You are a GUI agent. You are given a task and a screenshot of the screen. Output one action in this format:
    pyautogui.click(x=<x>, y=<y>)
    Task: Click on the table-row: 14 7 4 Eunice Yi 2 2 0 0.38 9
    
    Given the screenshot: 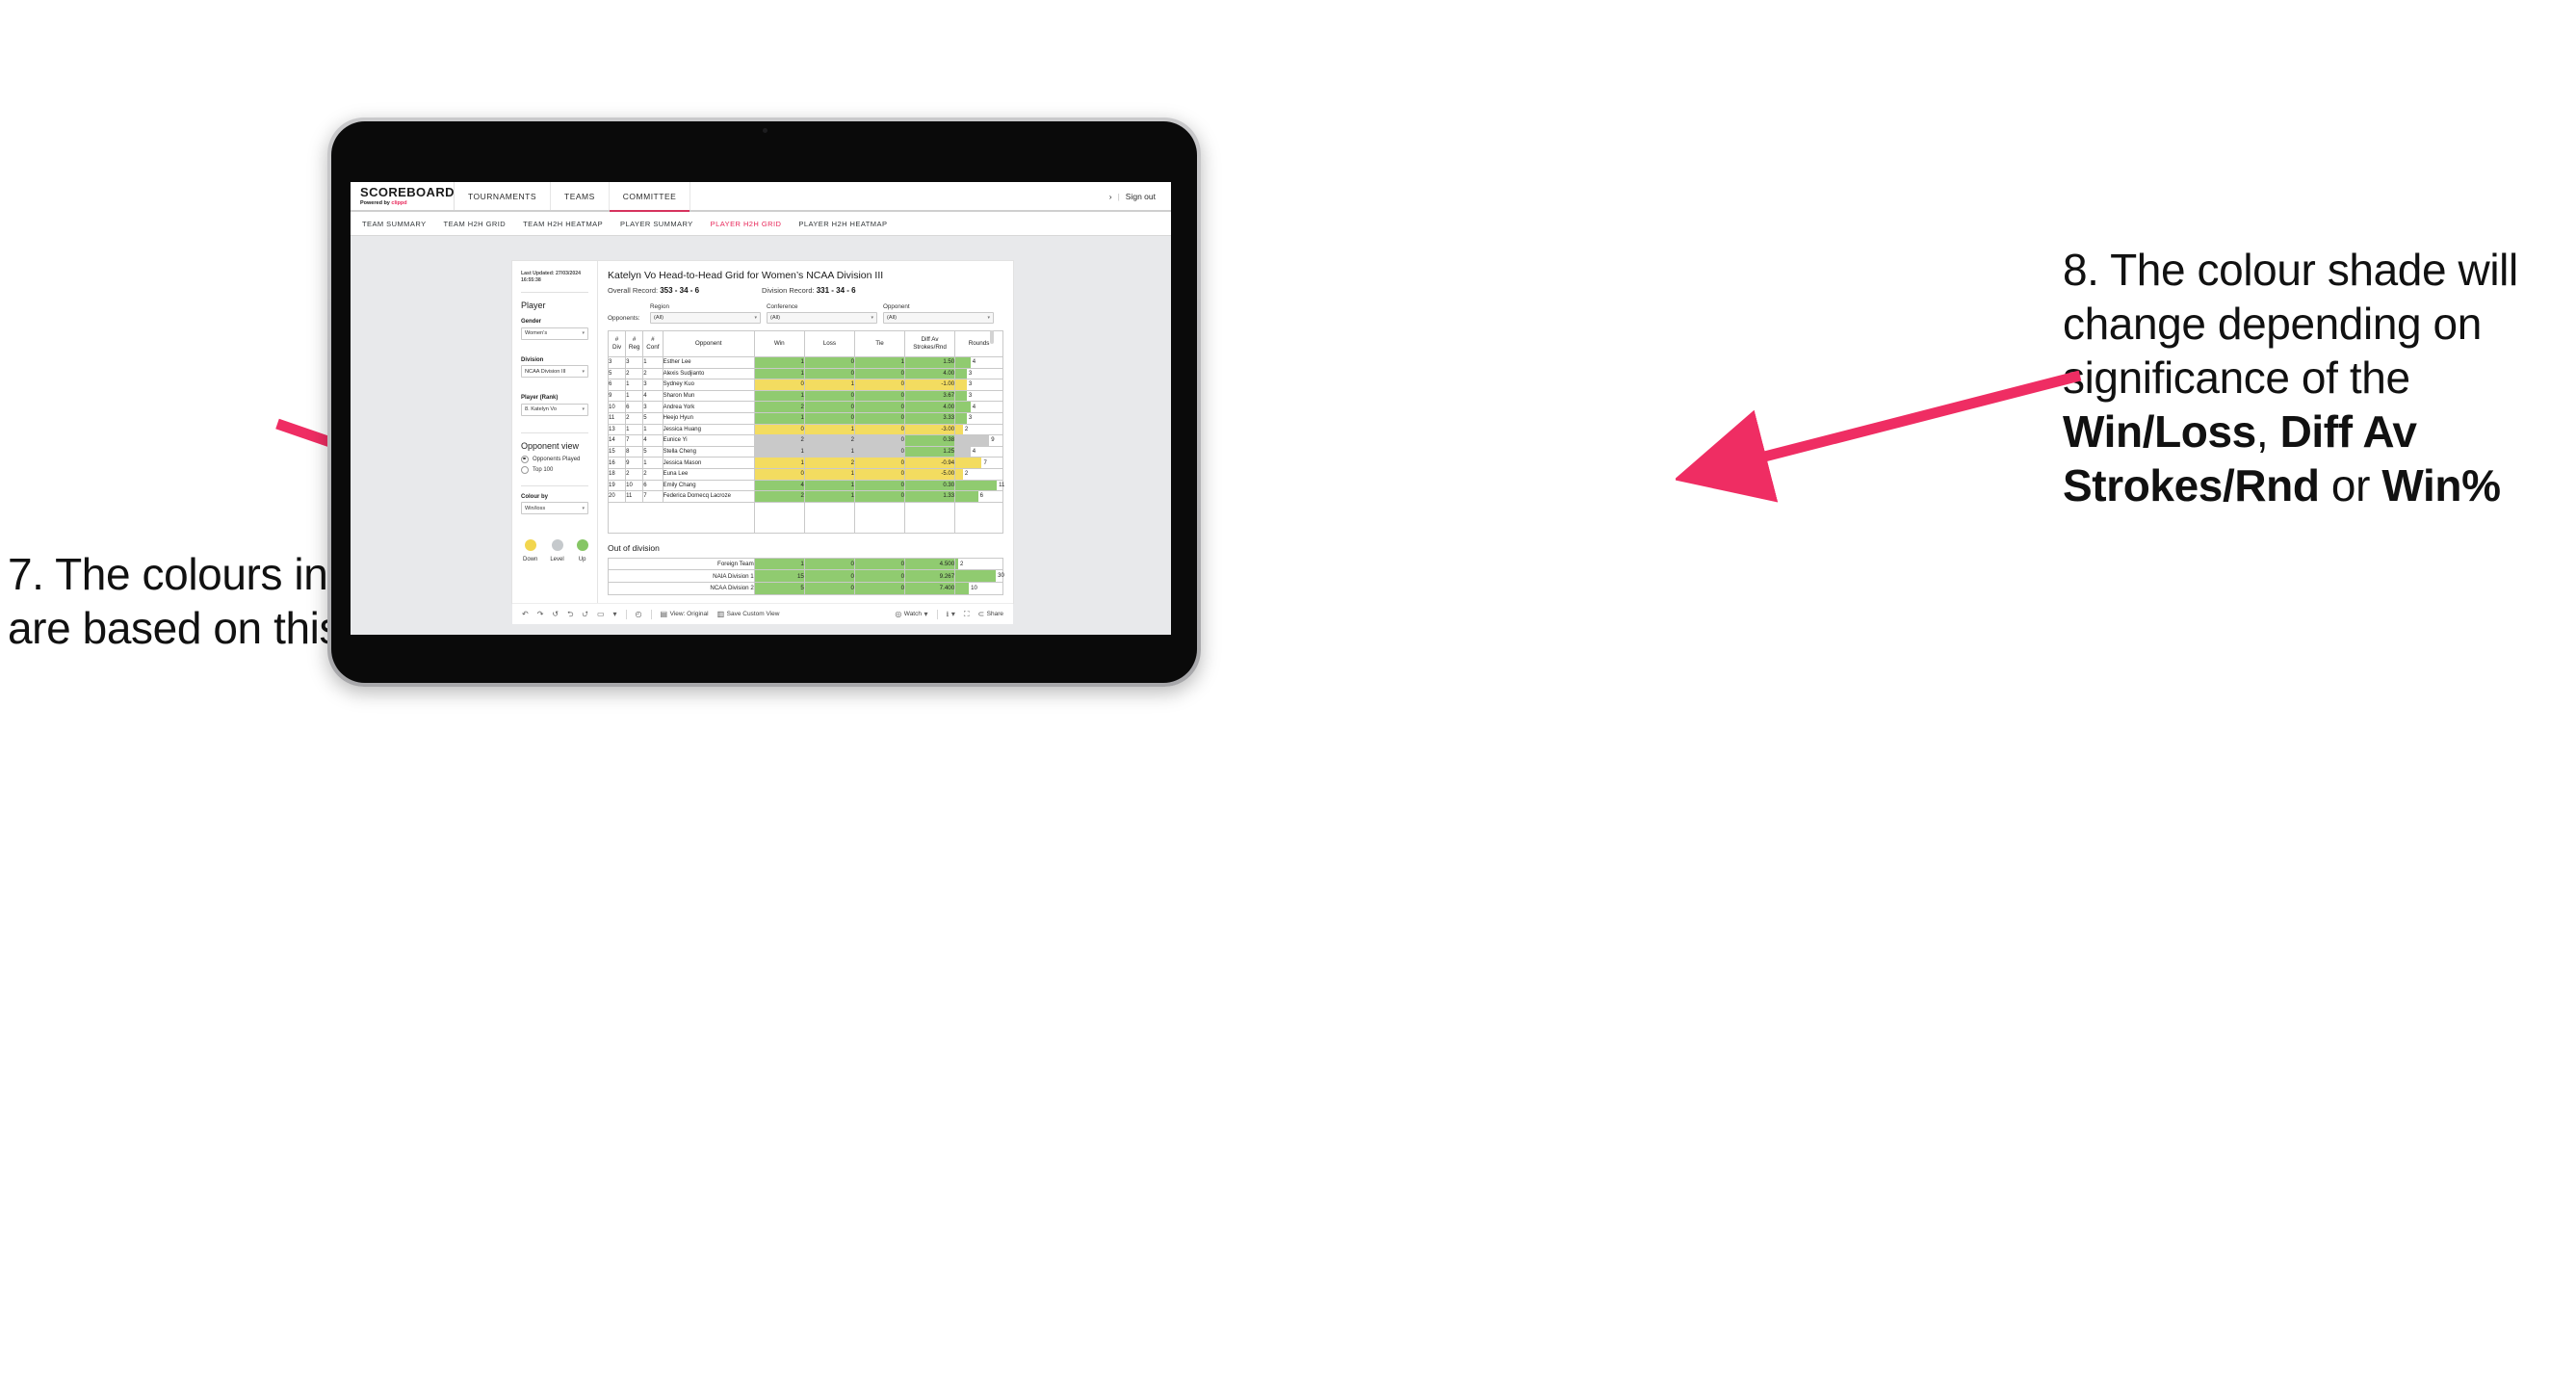 What is the action you would take?
    pyautogui.click(x=805, y=440)
    